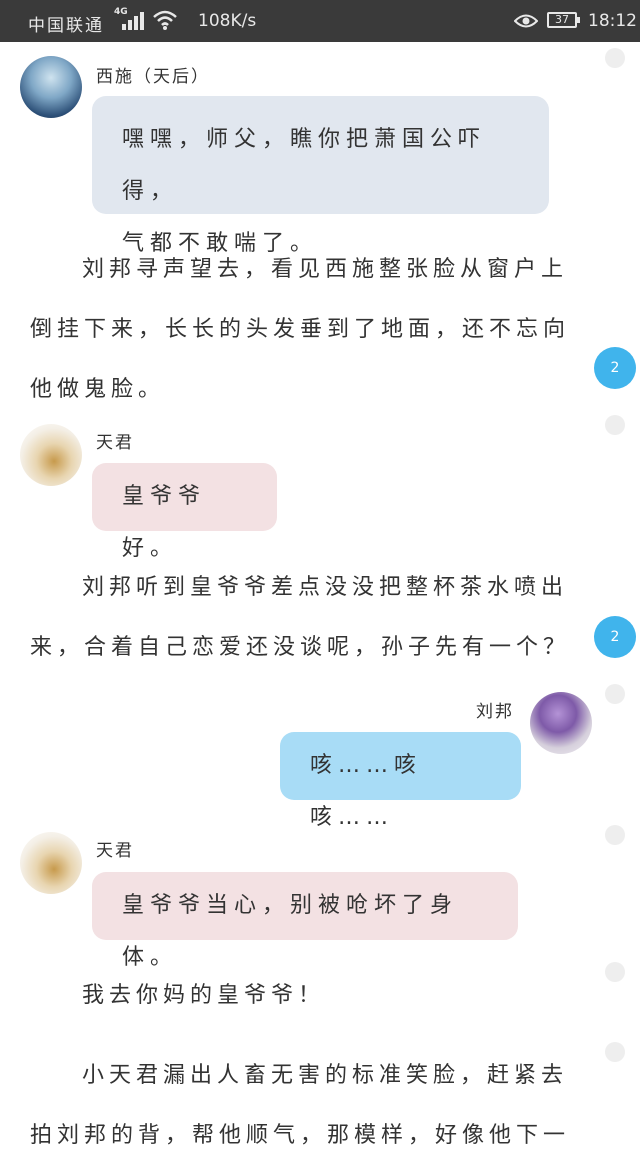 Image resolution: width=640 pixels, height=1166 pixels. What do you see at coordinates (98, 389) in the screenshot?
I see `narration-line: 他做鬼脸。` at bounding box center [98, 389].